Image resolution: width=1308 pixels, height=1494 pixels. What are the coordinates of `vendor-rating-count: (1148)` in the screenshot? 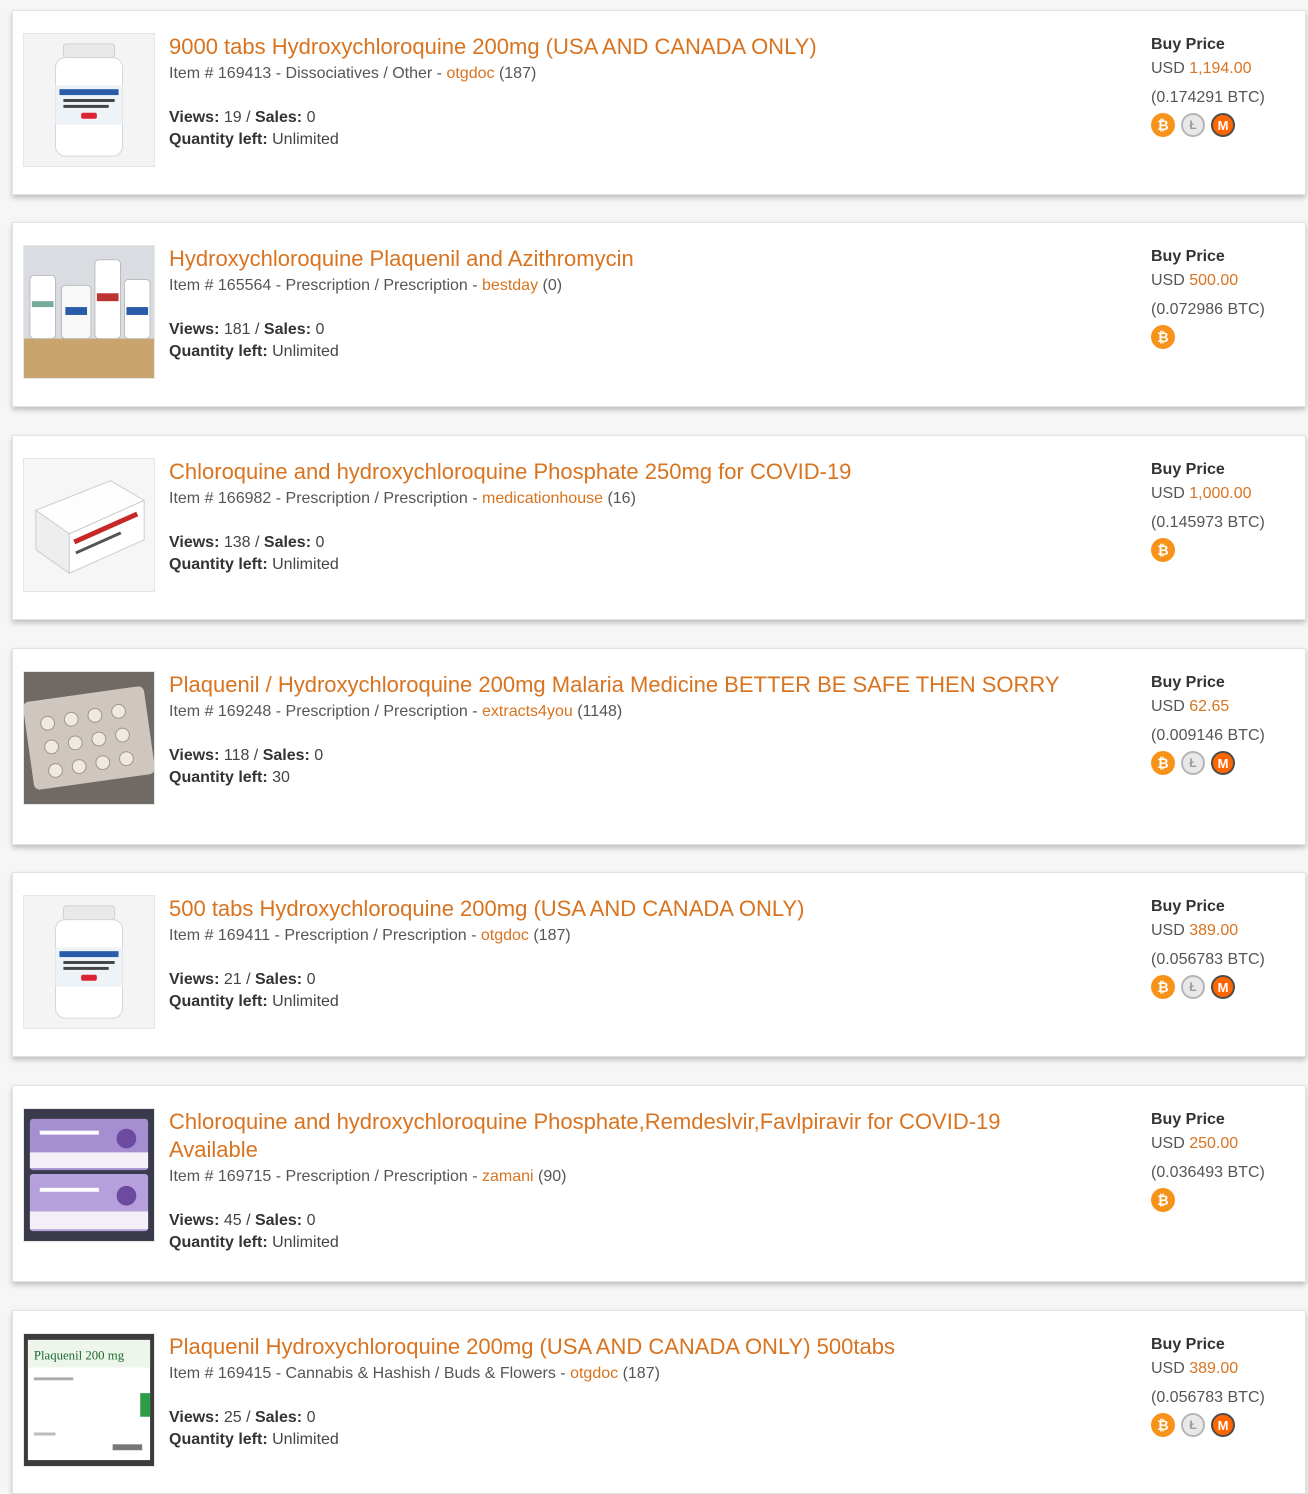 It's located at (597, 711).